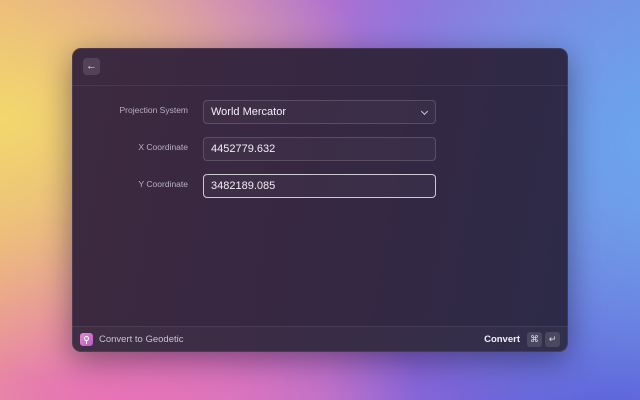 The image size is (640, 400). I want to click on map-pin-icon, so click(86, 339).